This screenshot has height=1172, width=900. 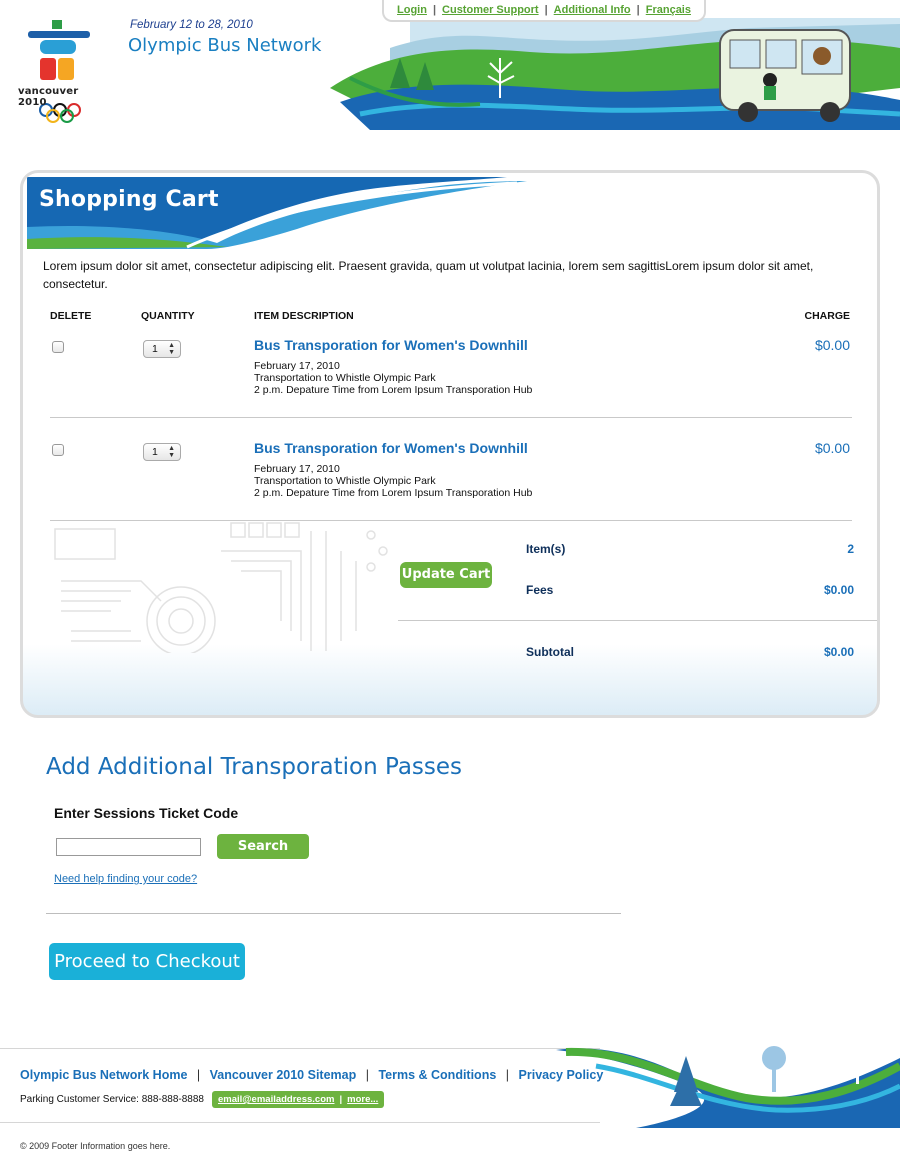 I want to click on vancouver-2010-logo: vancouver 2010, so click(x=60, y=72).